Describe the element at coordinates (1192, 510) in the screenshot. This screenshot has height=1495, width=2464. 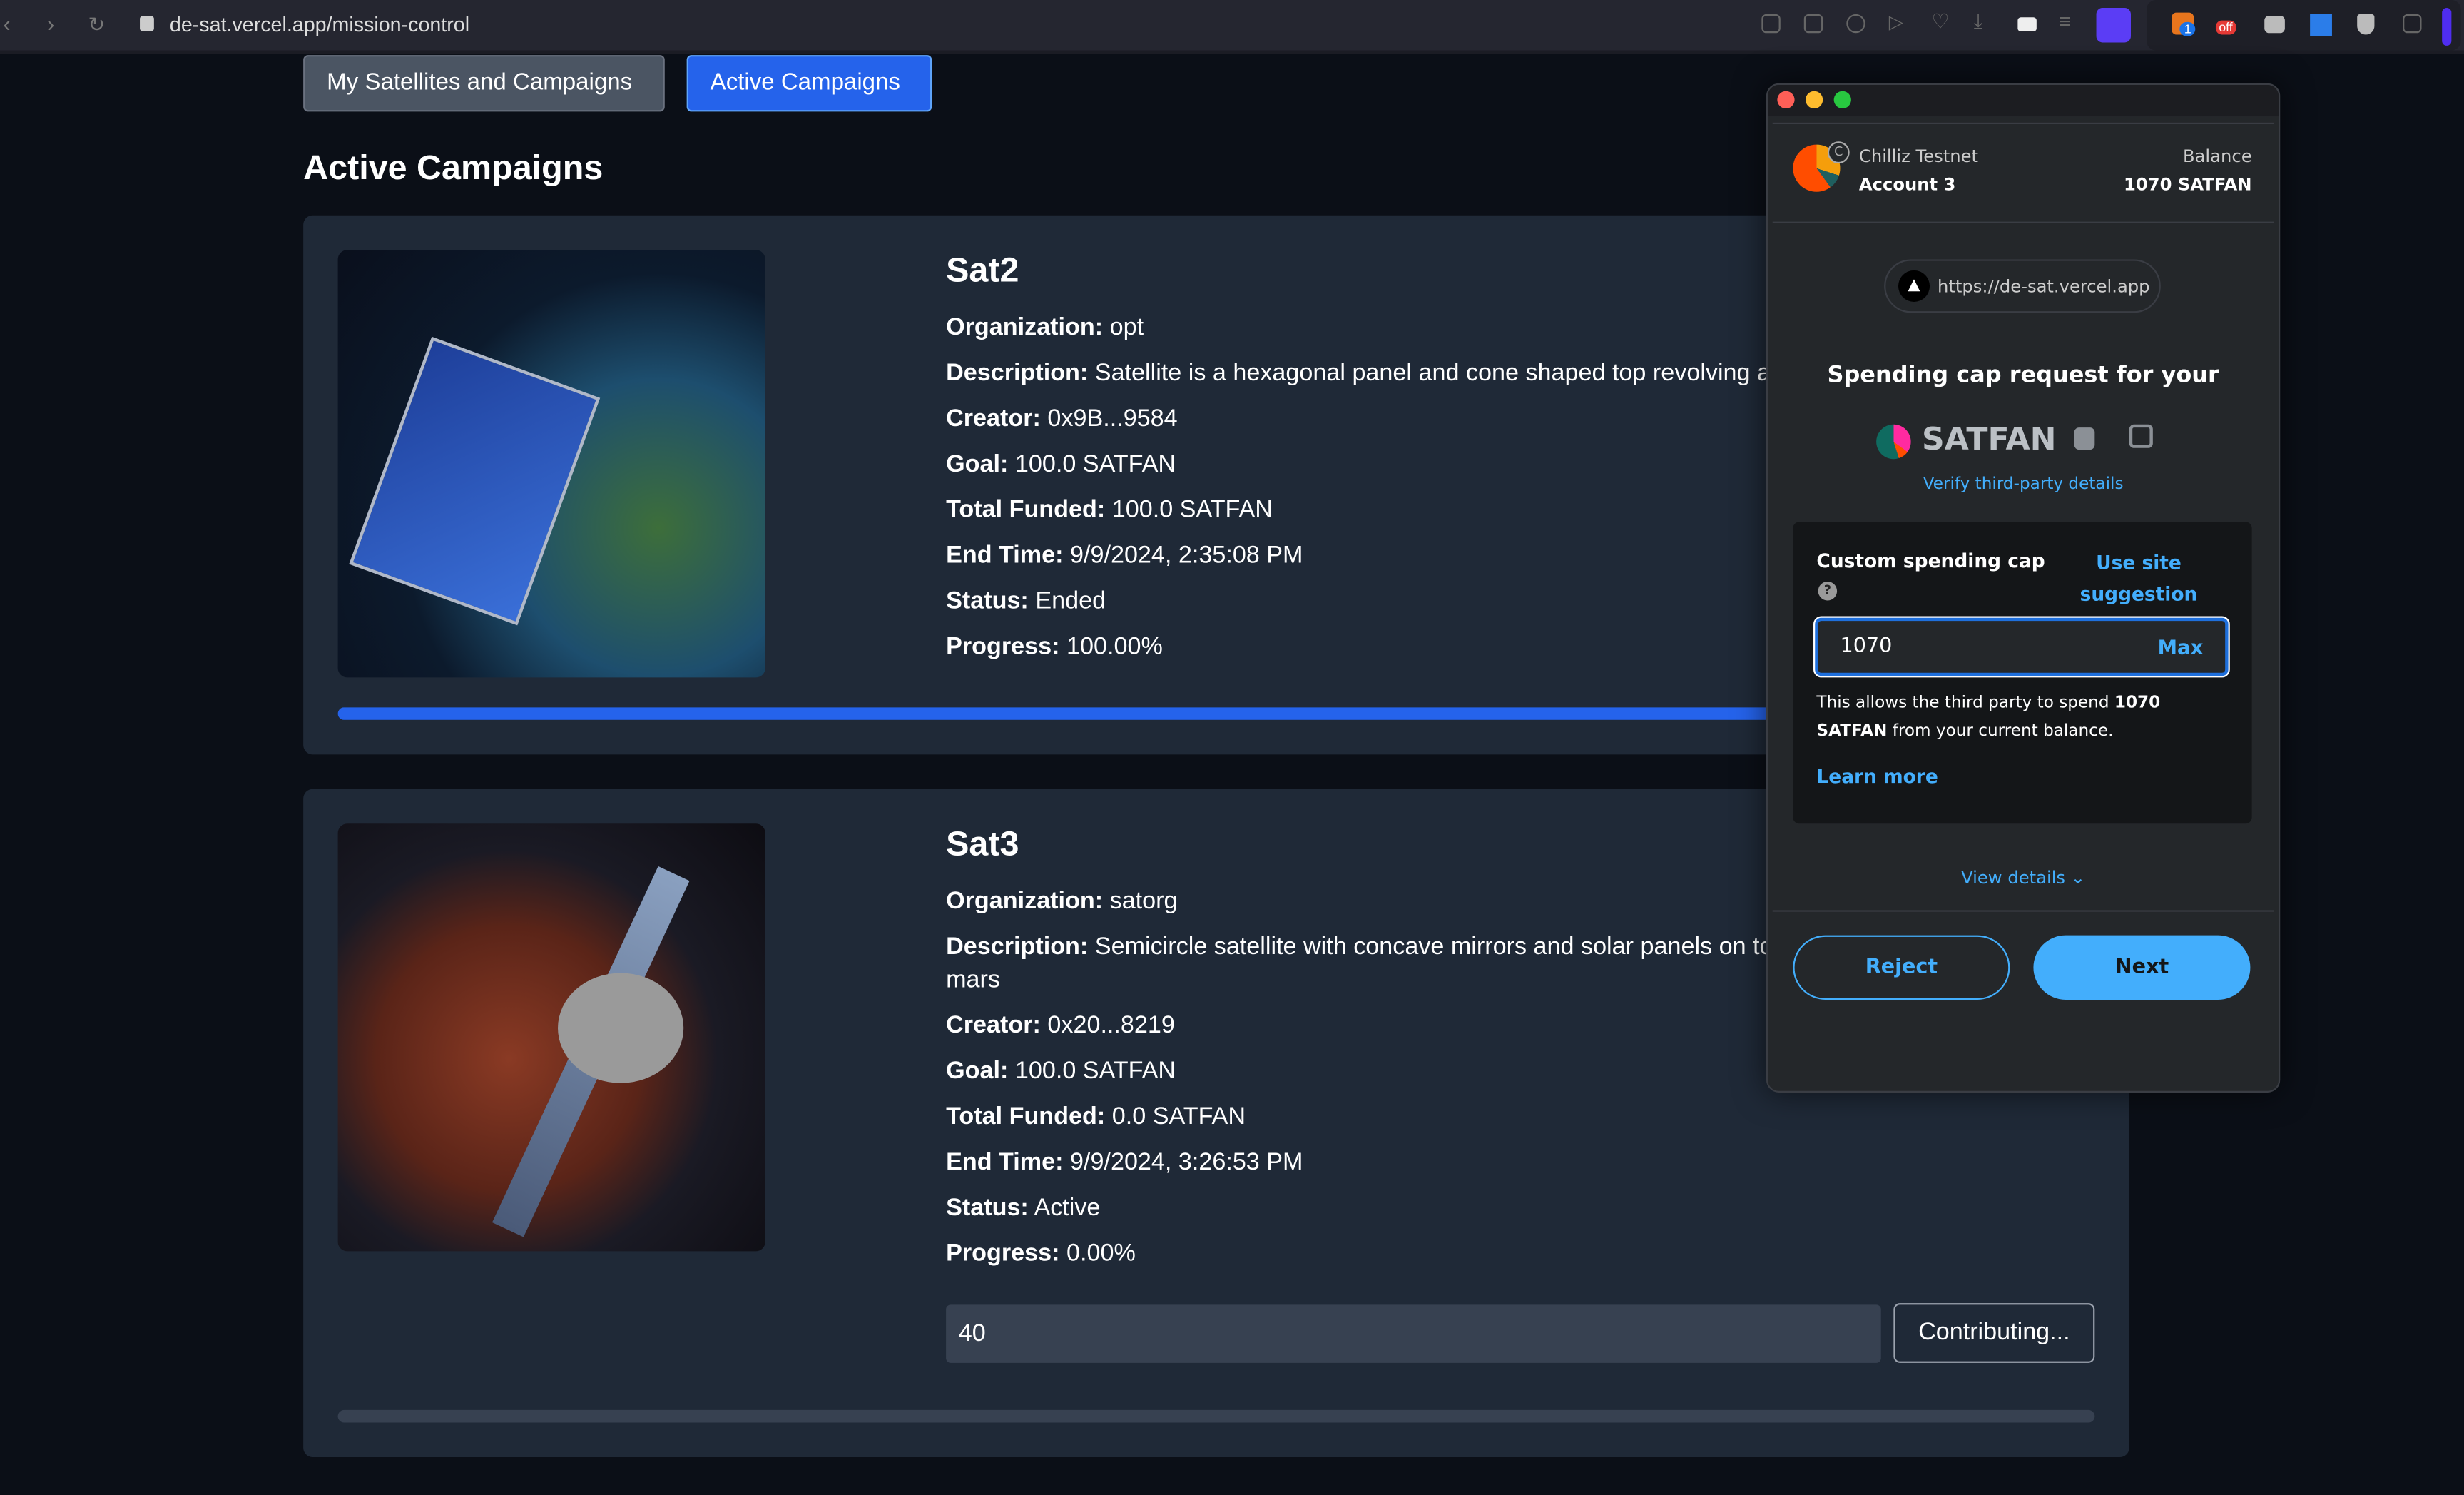
I see `total-funded-value: 100.0 SATFAN` at that location.